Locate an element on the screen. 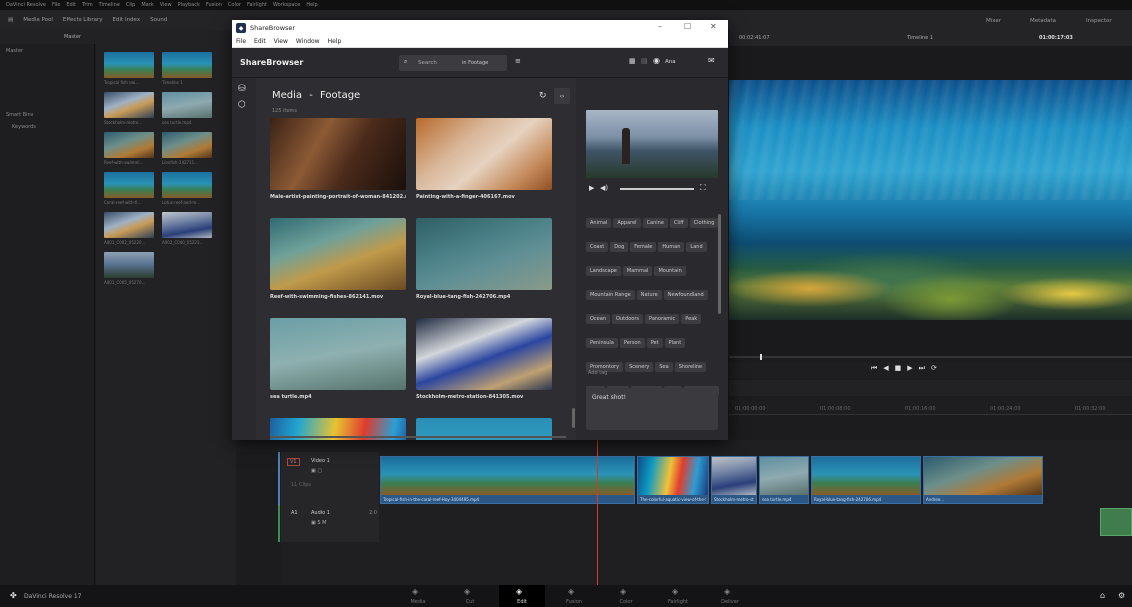 The image size is (1132, 607). tag-chip: Cliff is located at coordinates (678, 223).